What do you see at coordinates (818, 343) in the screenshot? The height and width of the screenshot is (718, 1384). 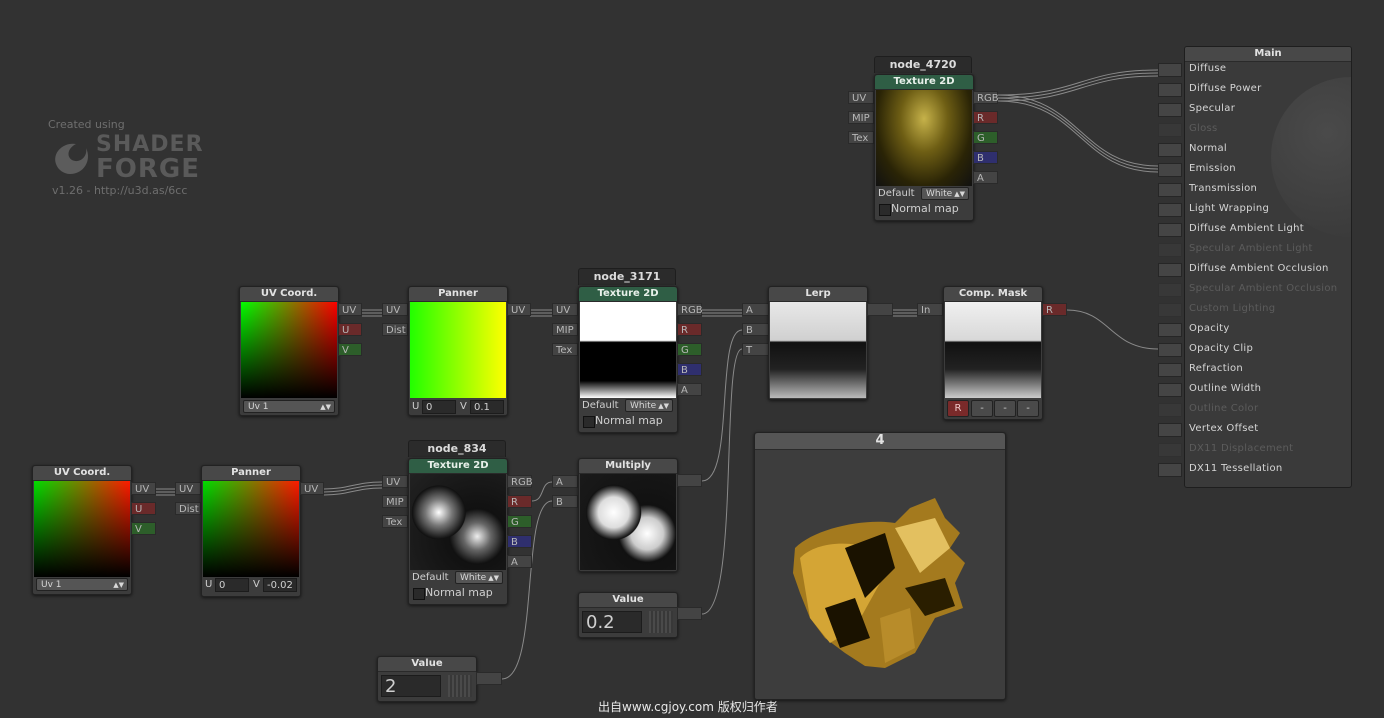 I see `lerp-node: Lerp` at bounding box center [818, 343].